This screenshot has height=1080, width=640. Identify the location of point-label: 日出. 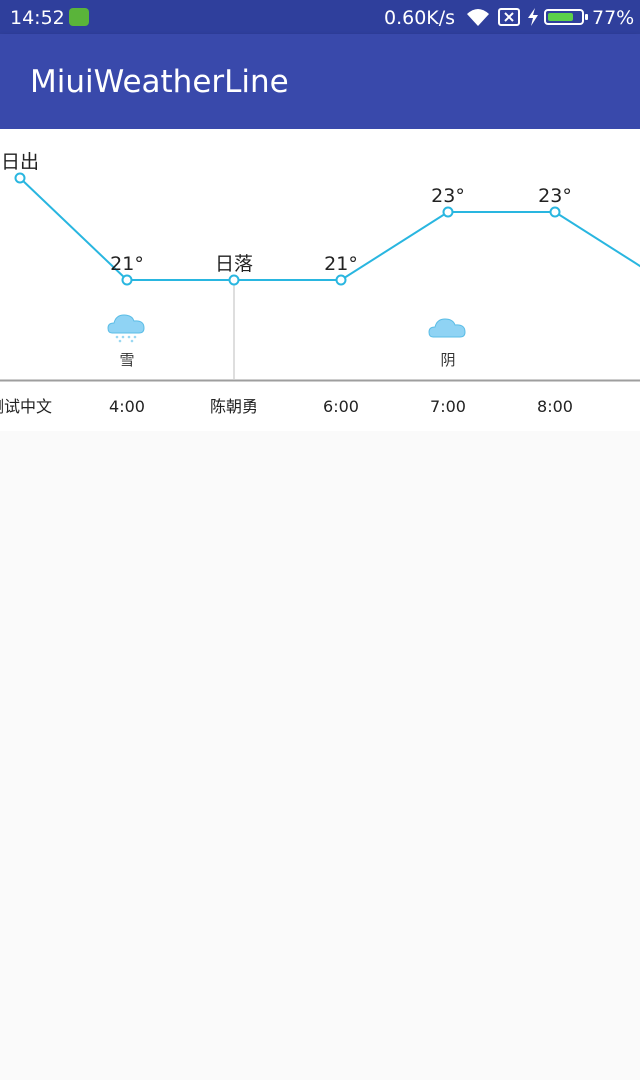
(20, 162).